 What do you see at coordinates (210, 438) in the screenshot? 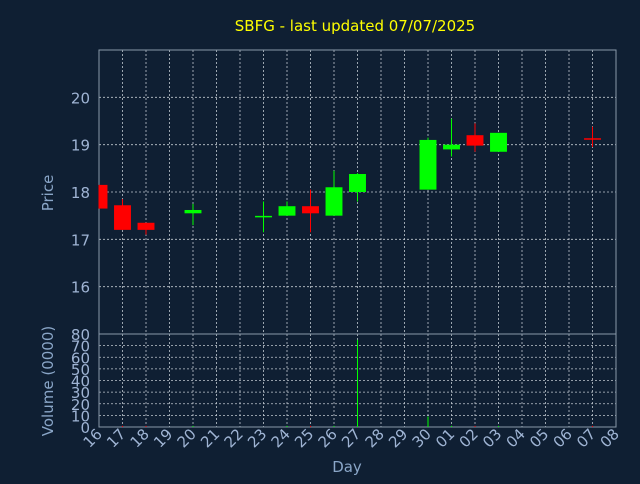
I see `x-tick-label: 21` at bounding box center [210, 438].